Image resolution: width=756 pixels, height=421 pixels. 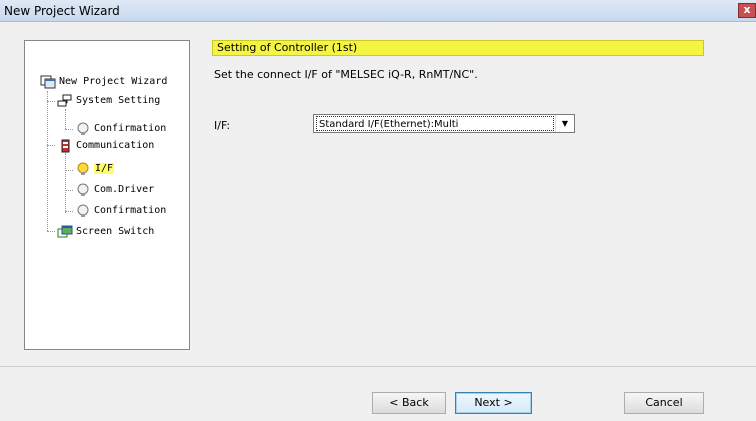 I want to click on bulb-lit-icon, so click(x=83, y=169).